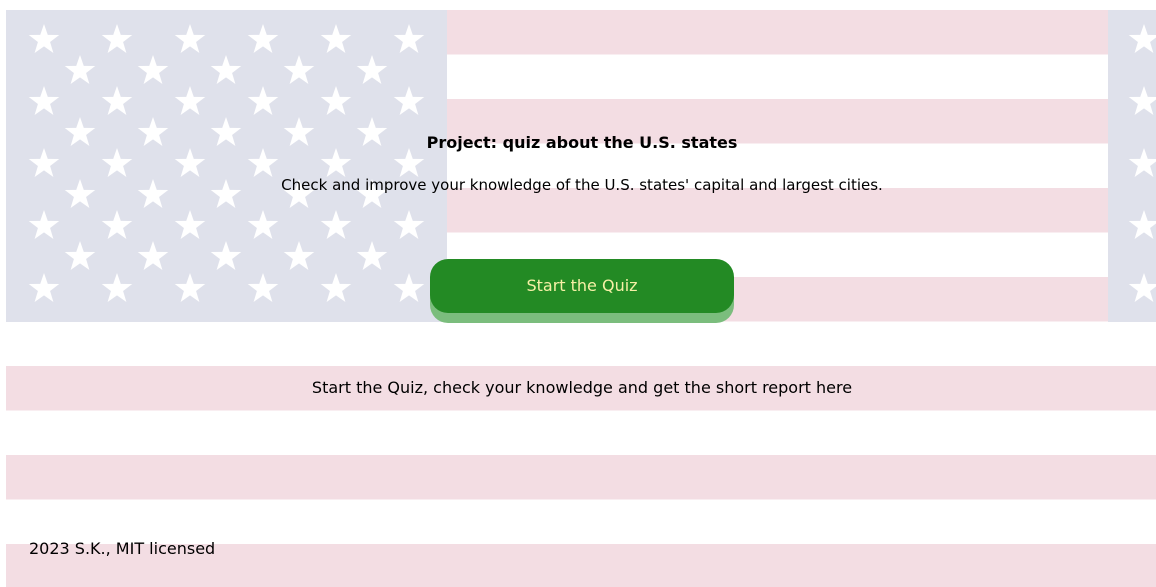  I want to click on page-title: Project: quiz about the U.S. states, so click(582, 142).